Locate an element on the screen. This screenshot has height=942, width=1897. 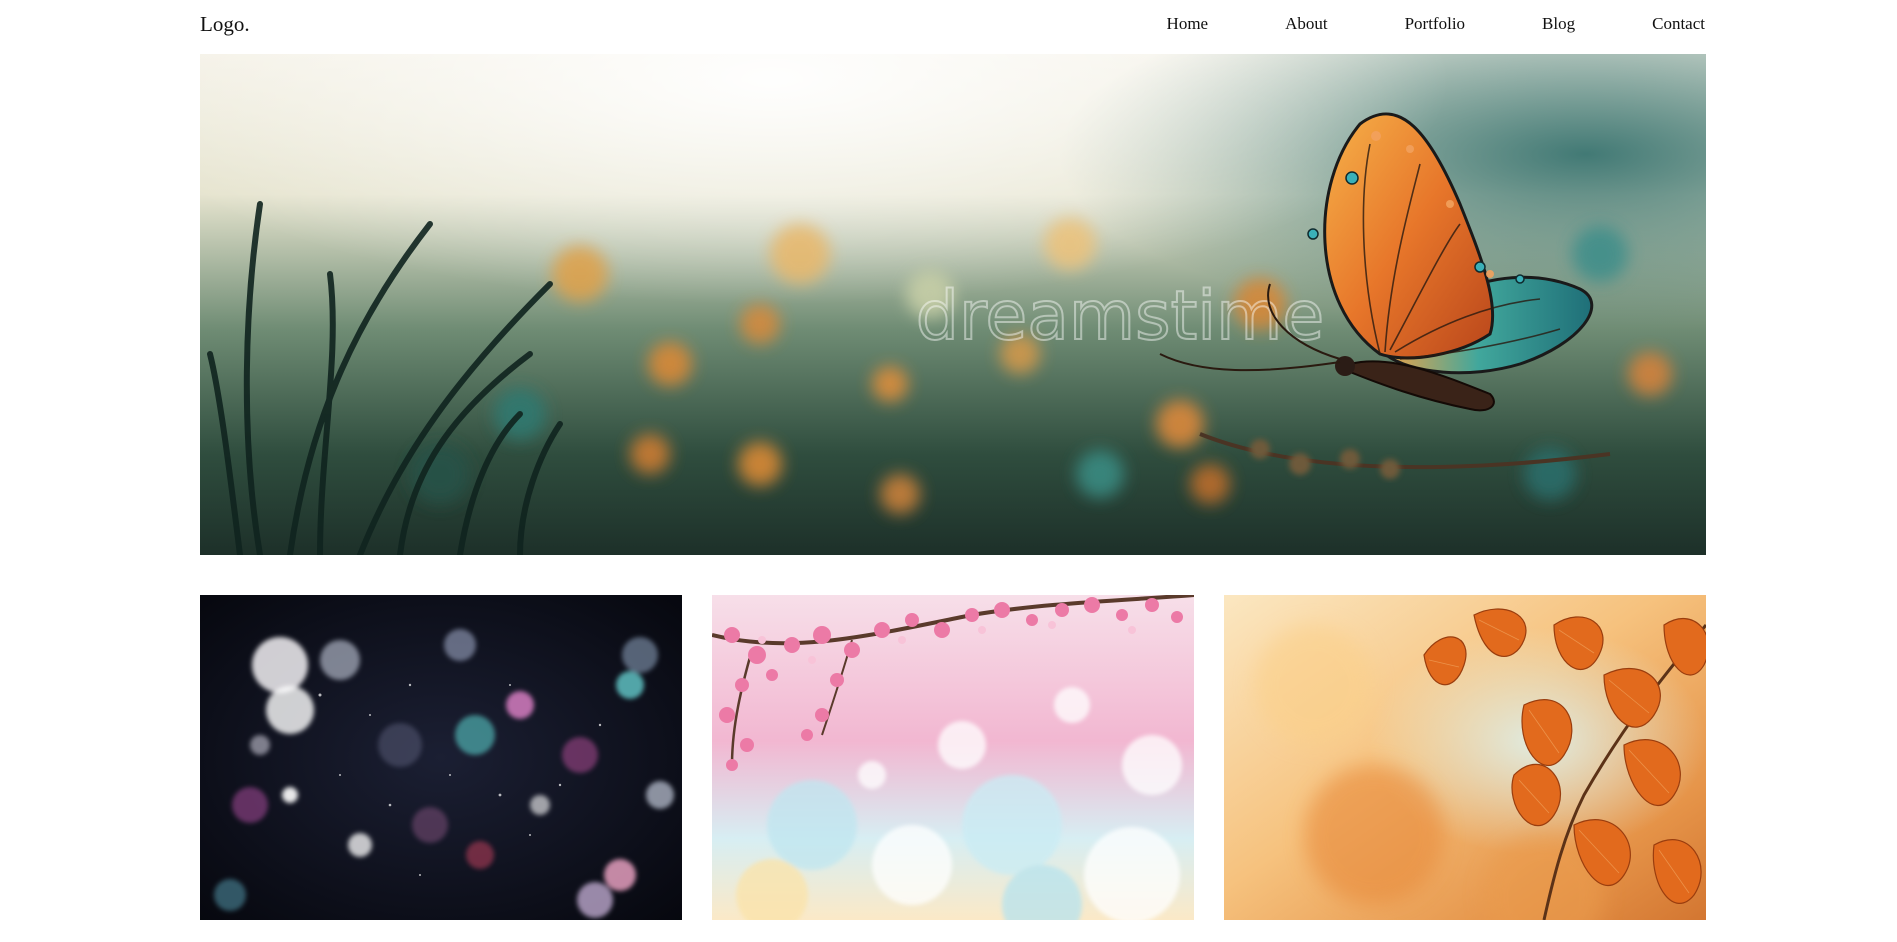
cherry-blossom-image is located at coordinates (953, 757).